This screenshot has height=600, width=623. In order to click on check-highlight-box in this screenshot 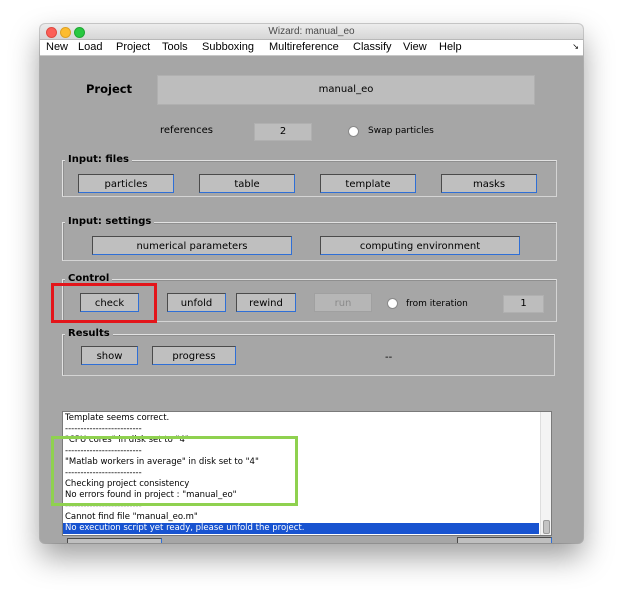, I will do `click(104, 303)`.